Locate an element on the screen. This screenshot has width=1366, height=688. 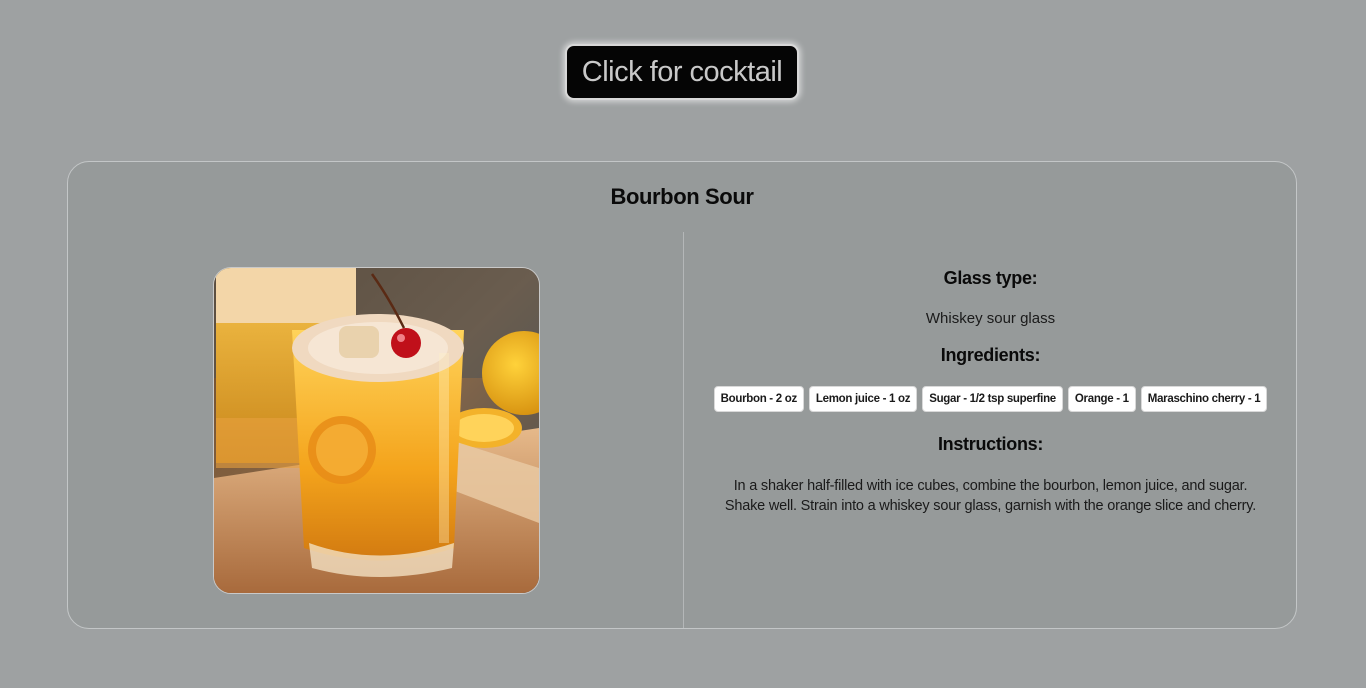
instructions-heading: Instructions: is located at coordinates (990, 444).